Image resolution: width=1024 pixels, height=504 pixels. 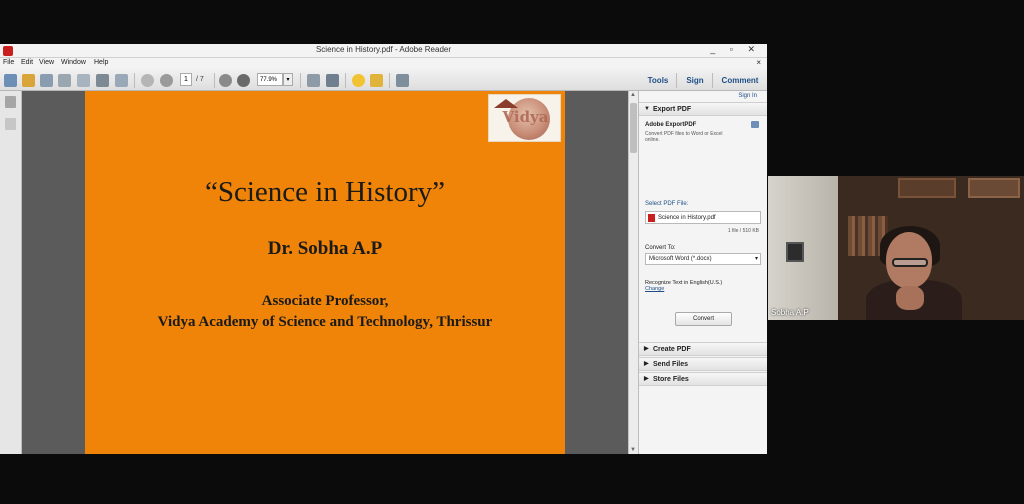 I want to click on tab-comment: Comment, so click(x=740, y=80).